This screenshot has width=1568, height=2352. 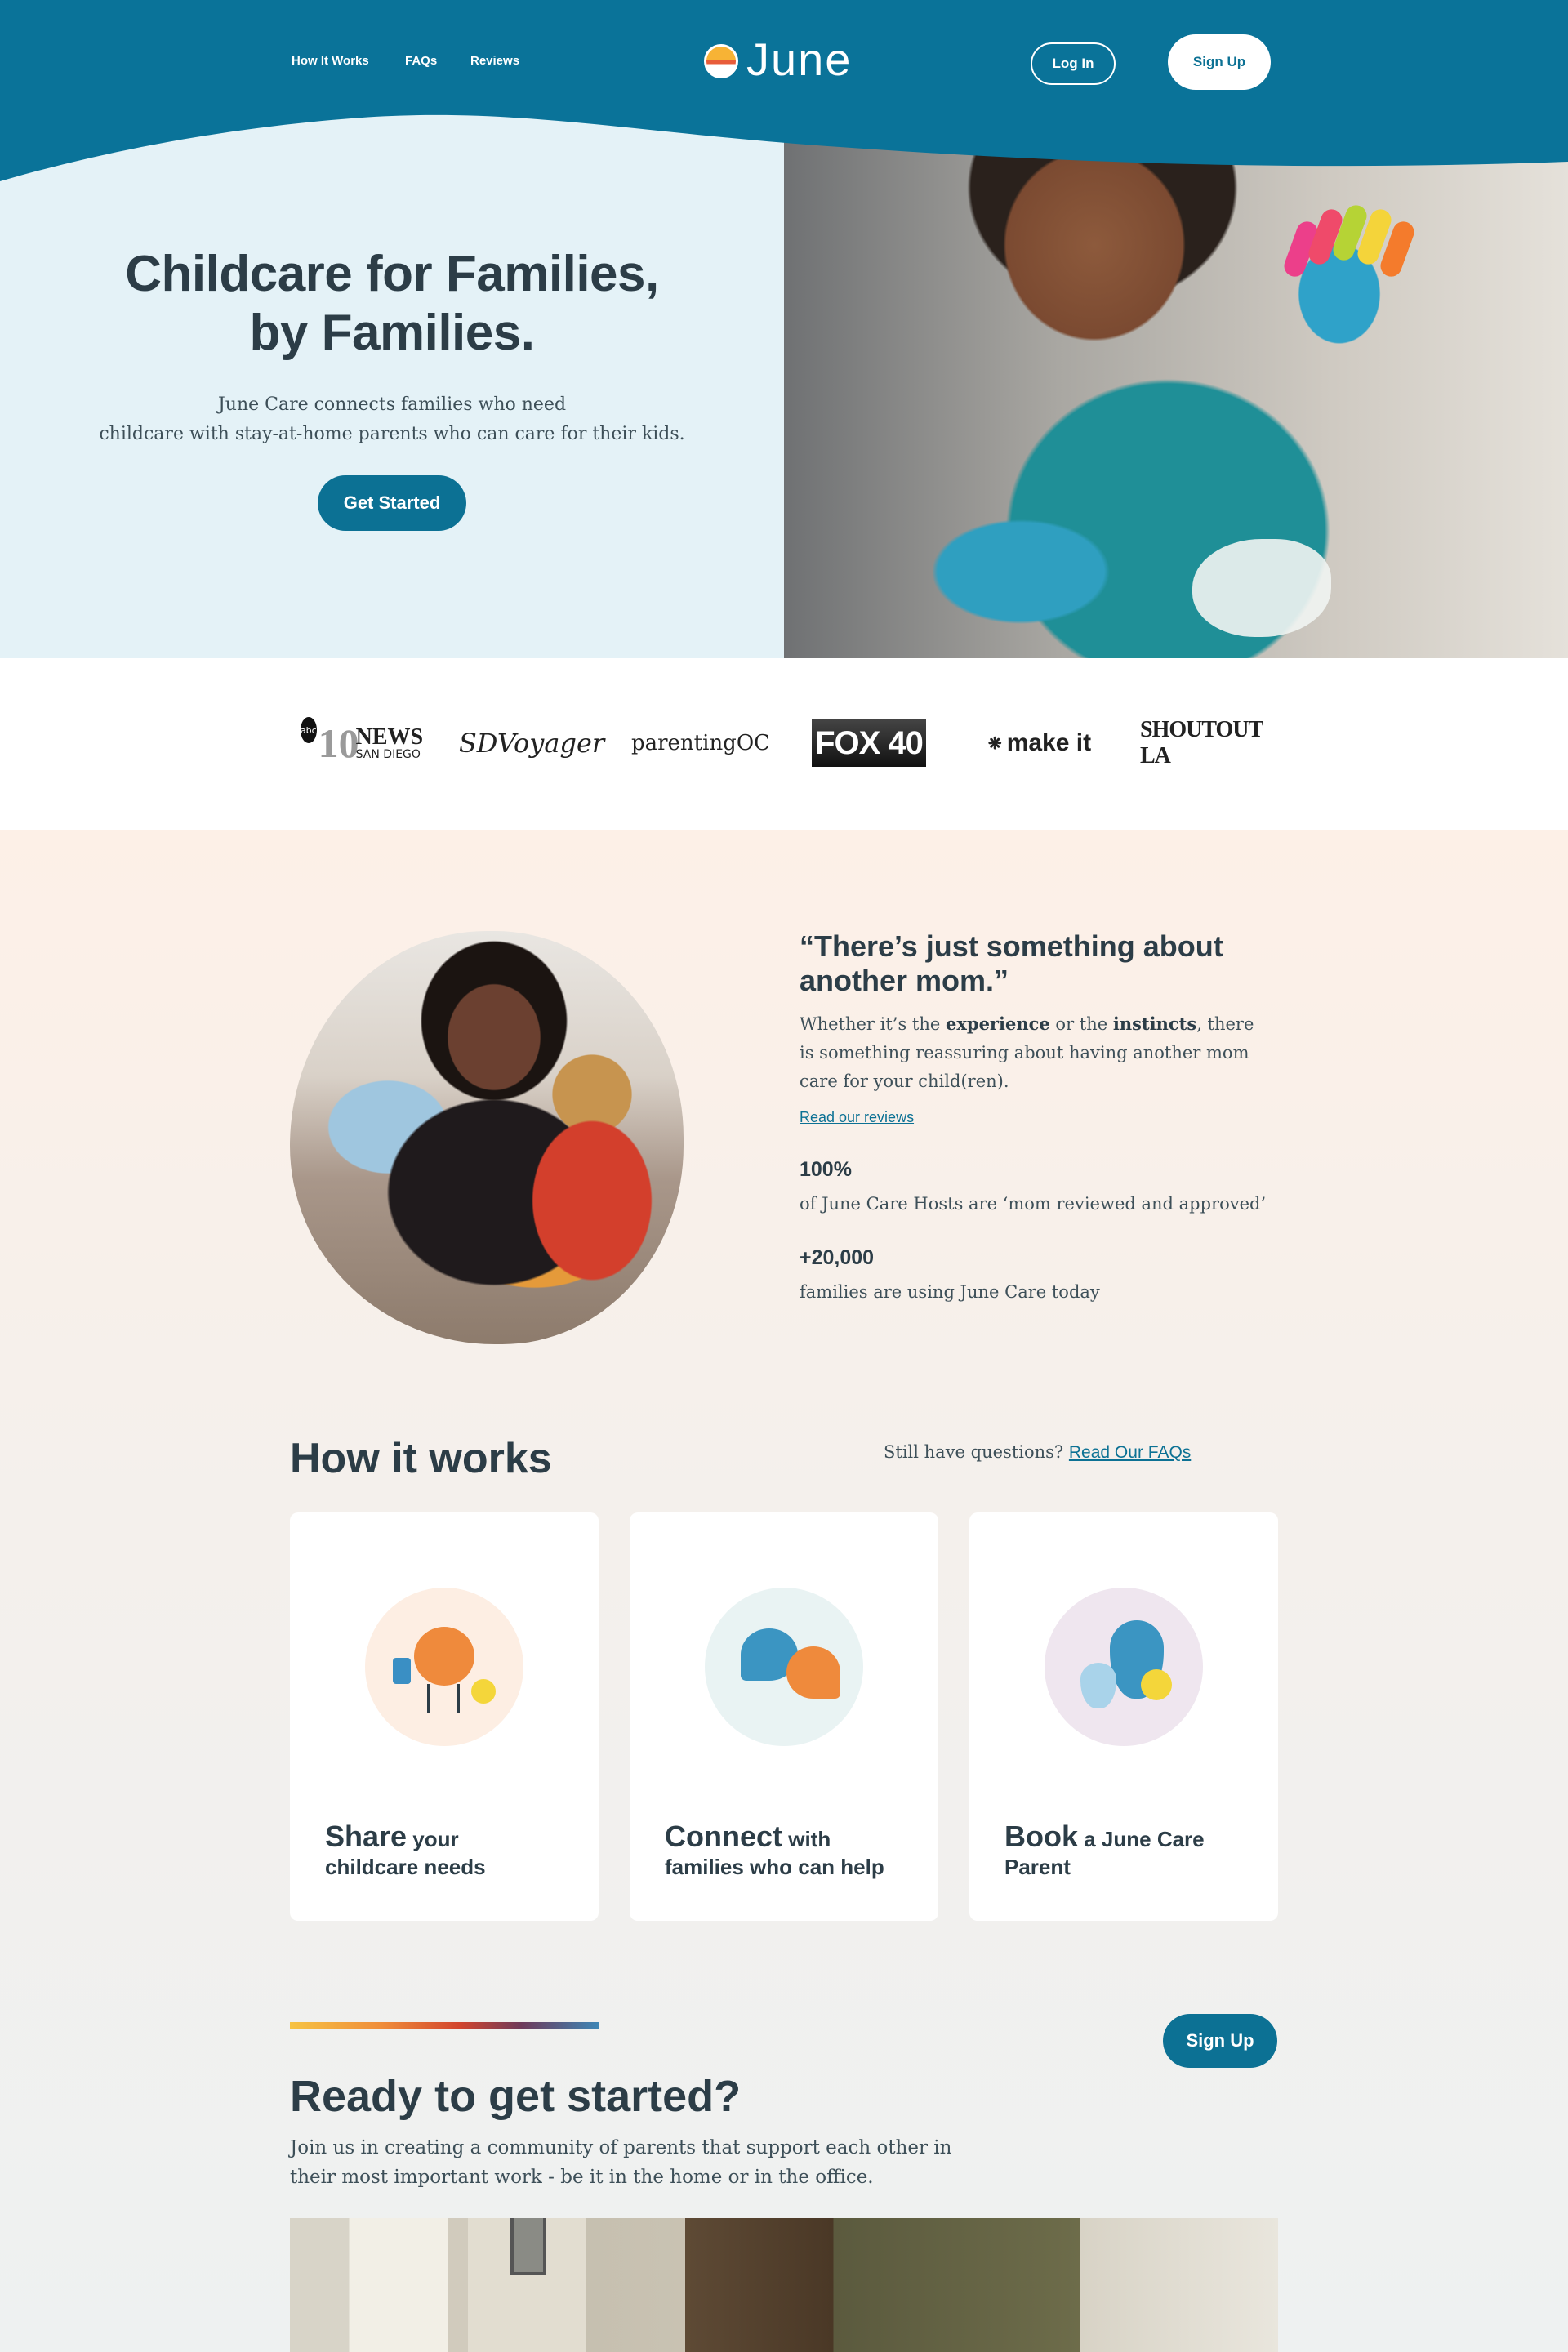 I want to click on share-illustration, so click(x=444, y=1667).